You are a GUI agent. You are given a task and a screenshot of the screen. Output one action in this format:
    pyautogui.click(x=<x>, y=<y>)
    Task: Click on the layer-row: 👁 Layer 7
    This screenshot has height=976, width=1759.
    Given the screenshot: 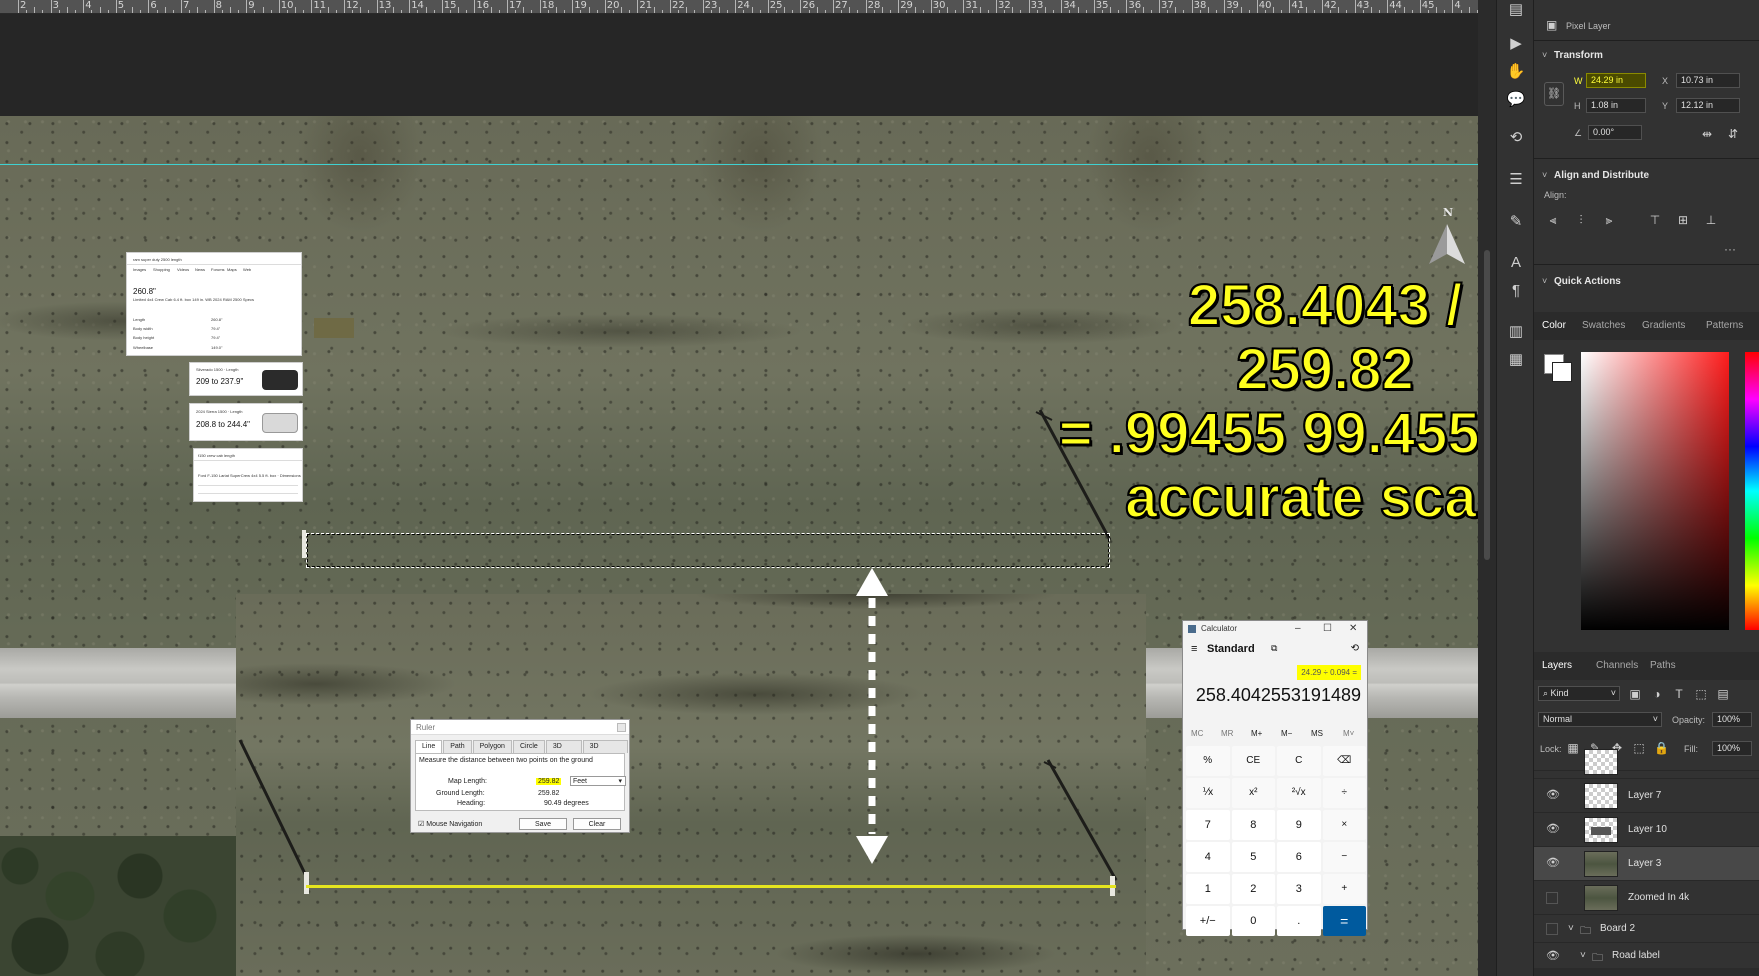 What is the action you would take?
    pyautogui.click(x=1646, y=795)
    